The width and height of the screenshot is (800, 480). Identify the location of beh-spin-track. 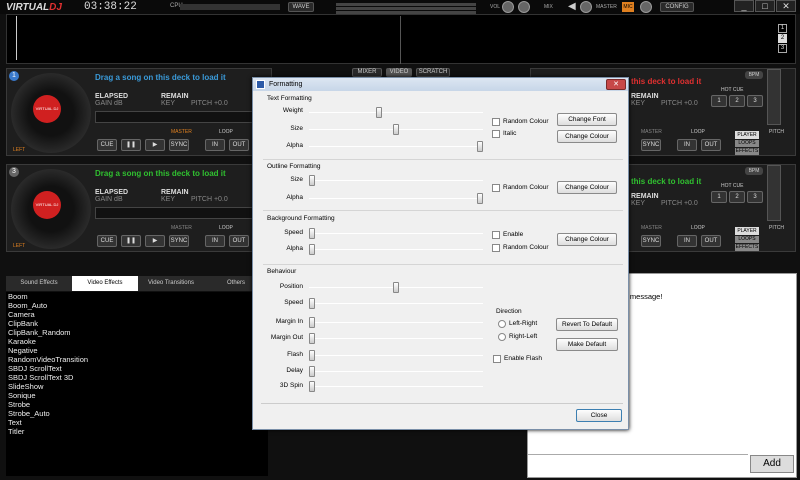
(396, 386).